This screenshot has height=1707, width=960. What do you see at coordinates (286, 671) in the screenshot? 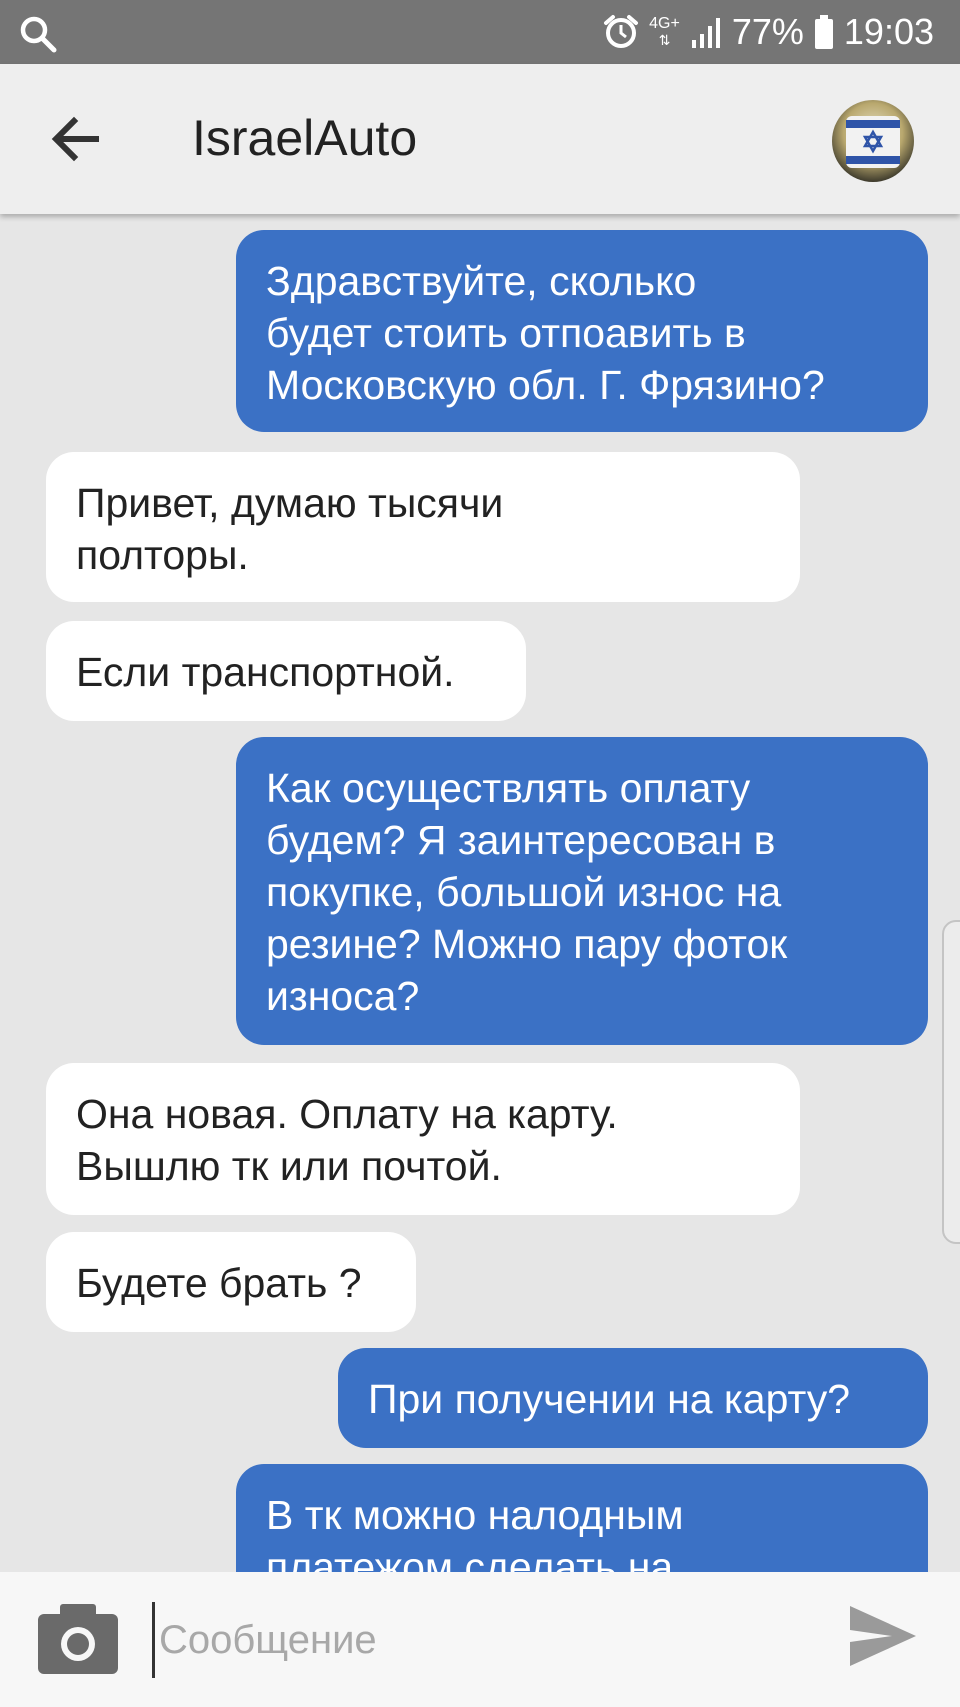
I see `message-incoming: Если транспортной.` at bounding box center [286, 671].